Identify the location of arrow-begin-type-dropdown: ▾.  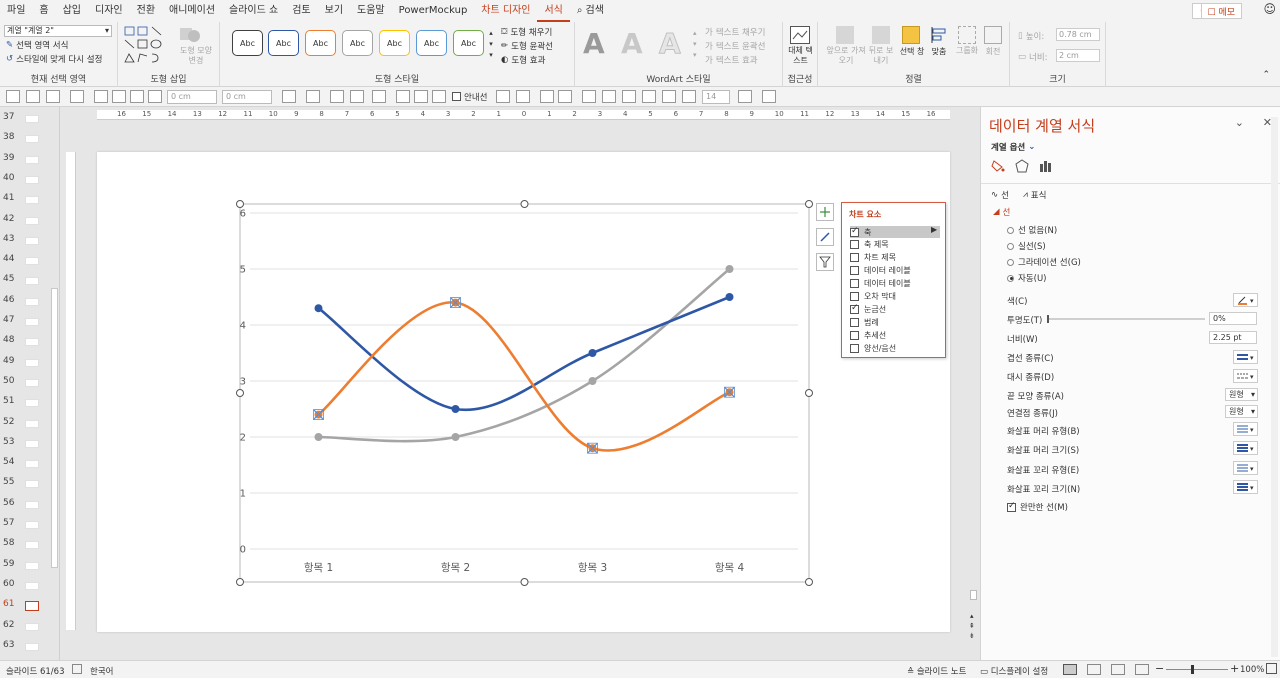
(1245, 429).